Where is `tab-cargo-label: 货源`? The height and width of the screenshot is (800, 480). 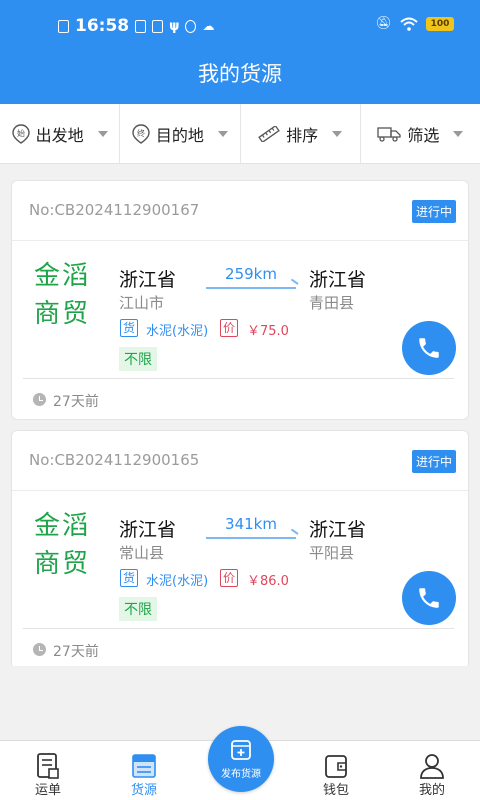
tab-cargo-label: 货源 is located at coordinates (143, 790).